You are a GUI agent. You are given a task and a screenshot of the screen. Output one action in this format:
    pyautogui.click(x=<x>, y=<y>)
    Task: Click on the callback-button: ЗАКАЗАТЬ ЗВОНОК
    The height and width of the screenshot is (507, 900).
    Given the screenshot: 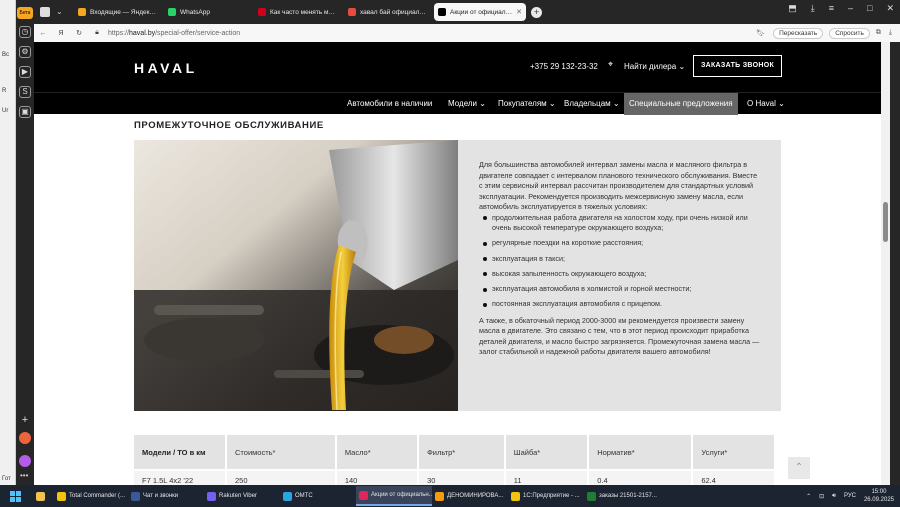 What is the action you would take?
    pyautogui.click(x=737, y=66)
    